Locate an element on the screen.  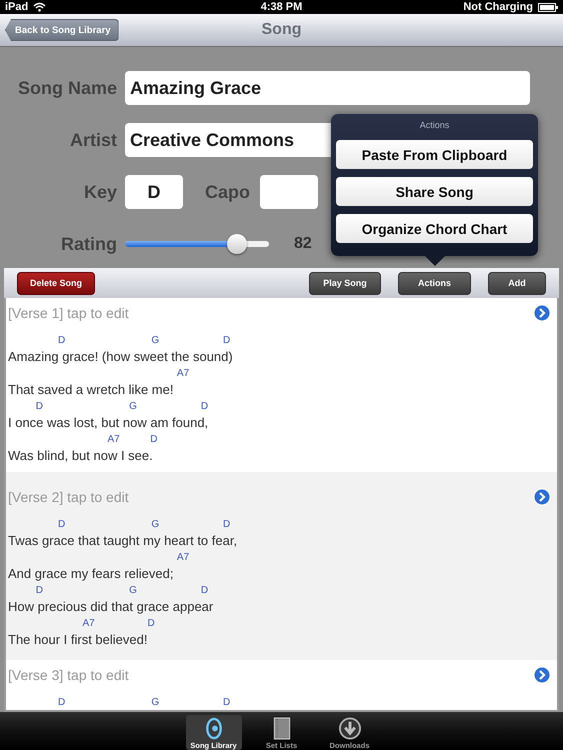
back-button: Back to Song Library is located at coordinates (62, 30).